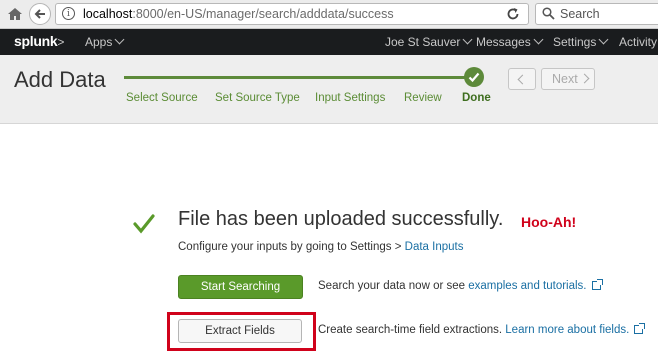  I want to click on nav-settings: Settings, so click(581, 41).